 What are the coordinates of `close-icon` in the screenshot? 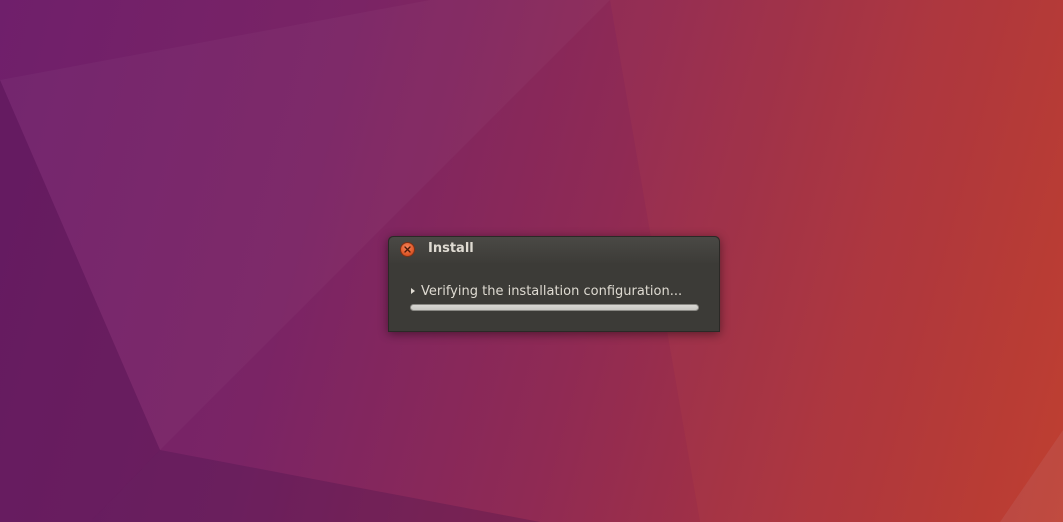 It's located at (407, 249).